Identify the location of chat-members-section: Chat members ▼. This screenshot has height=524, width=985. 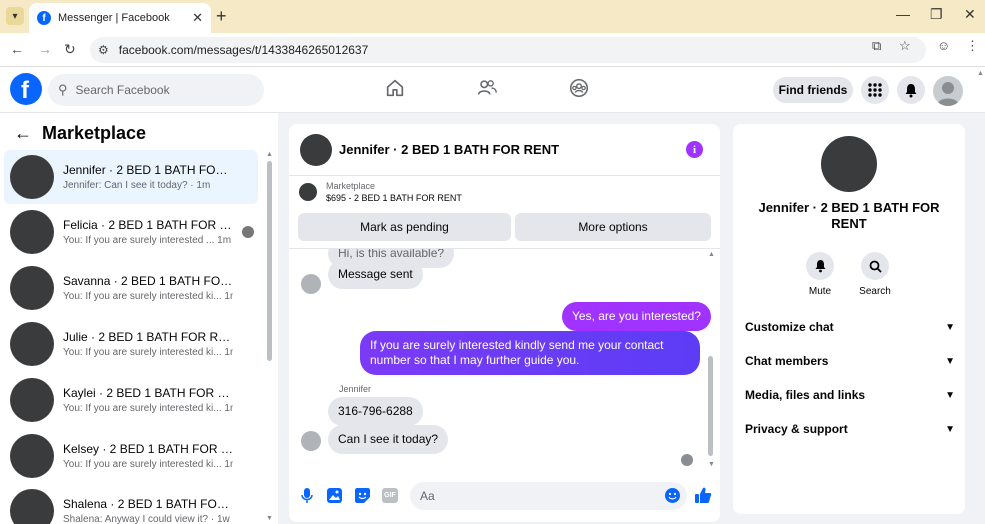
(850, 361).